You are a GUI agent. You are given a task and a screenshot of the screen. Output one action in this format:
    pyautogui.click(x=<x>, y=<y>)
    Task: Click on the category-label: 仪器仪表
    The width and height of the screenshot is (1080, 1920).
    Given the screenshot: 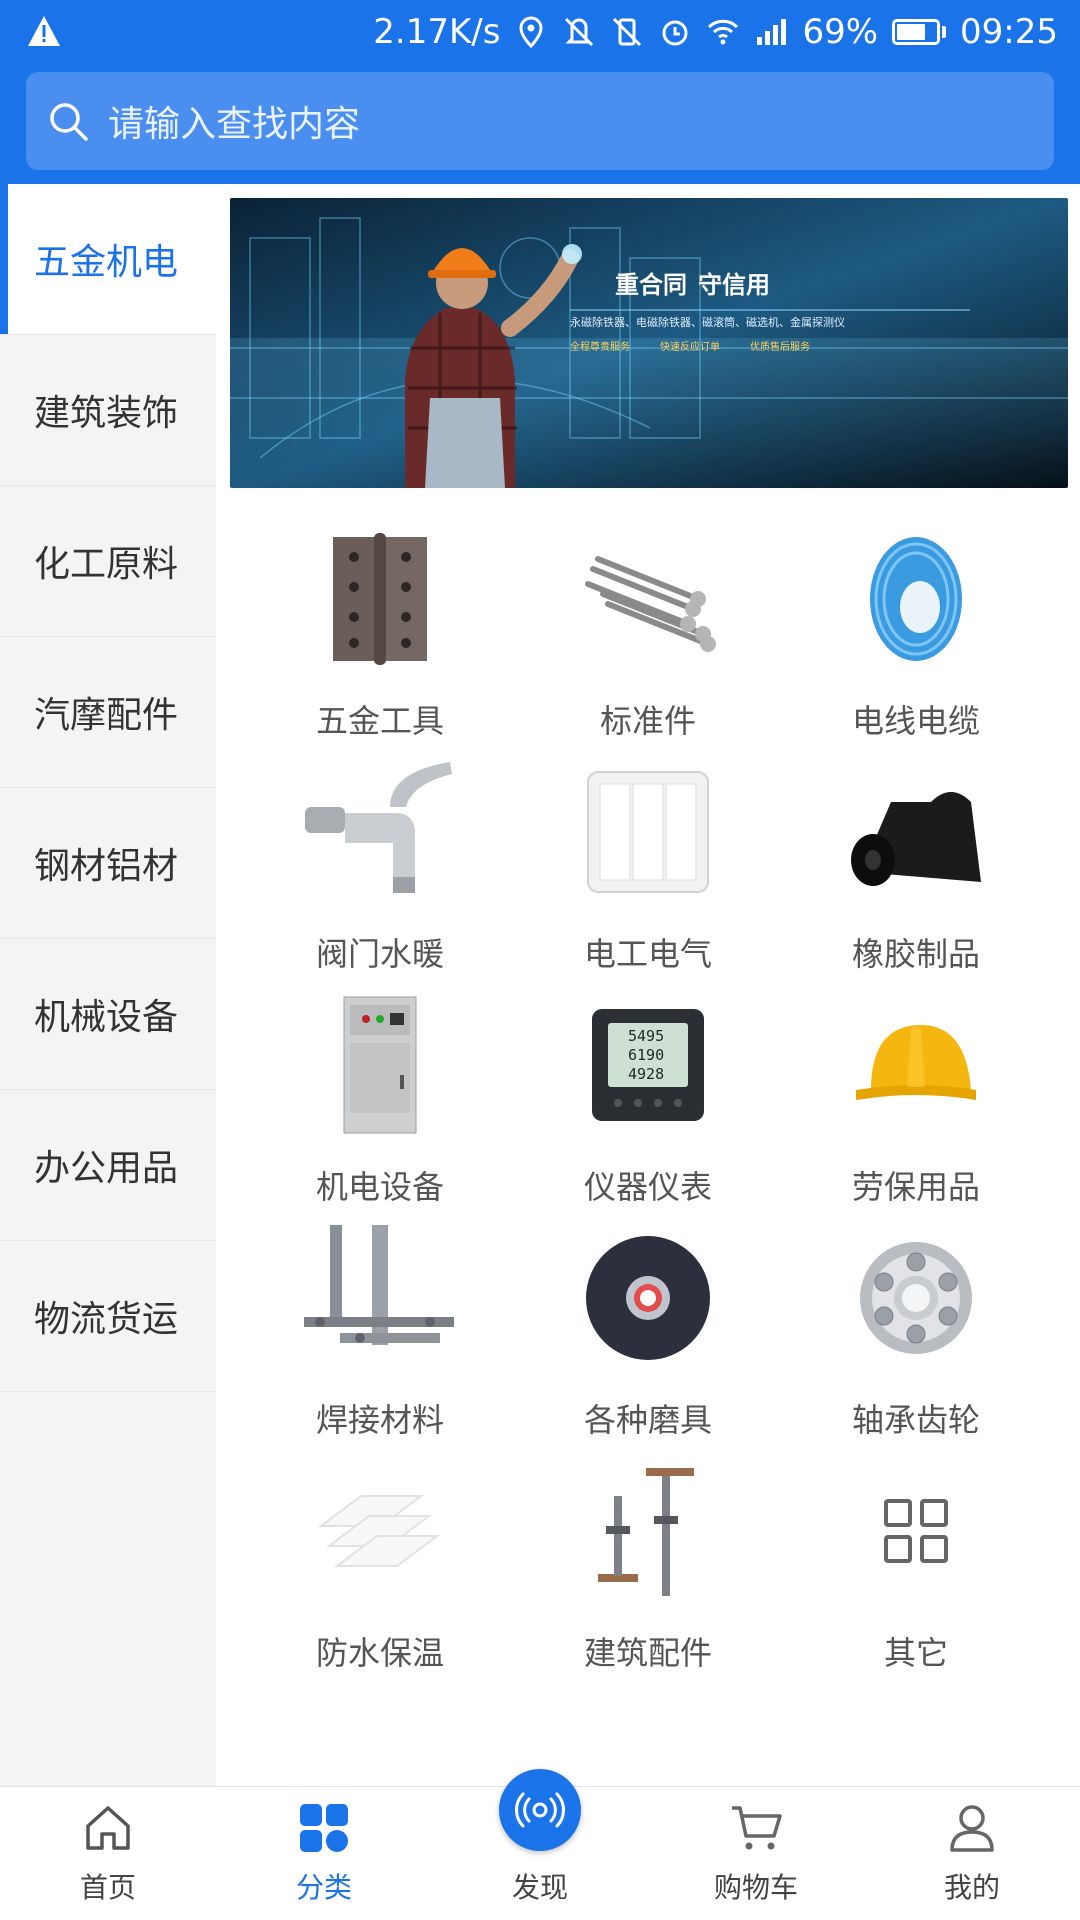 What is the action you would take?
    pyautogui.click(x=647, y=1187)
    